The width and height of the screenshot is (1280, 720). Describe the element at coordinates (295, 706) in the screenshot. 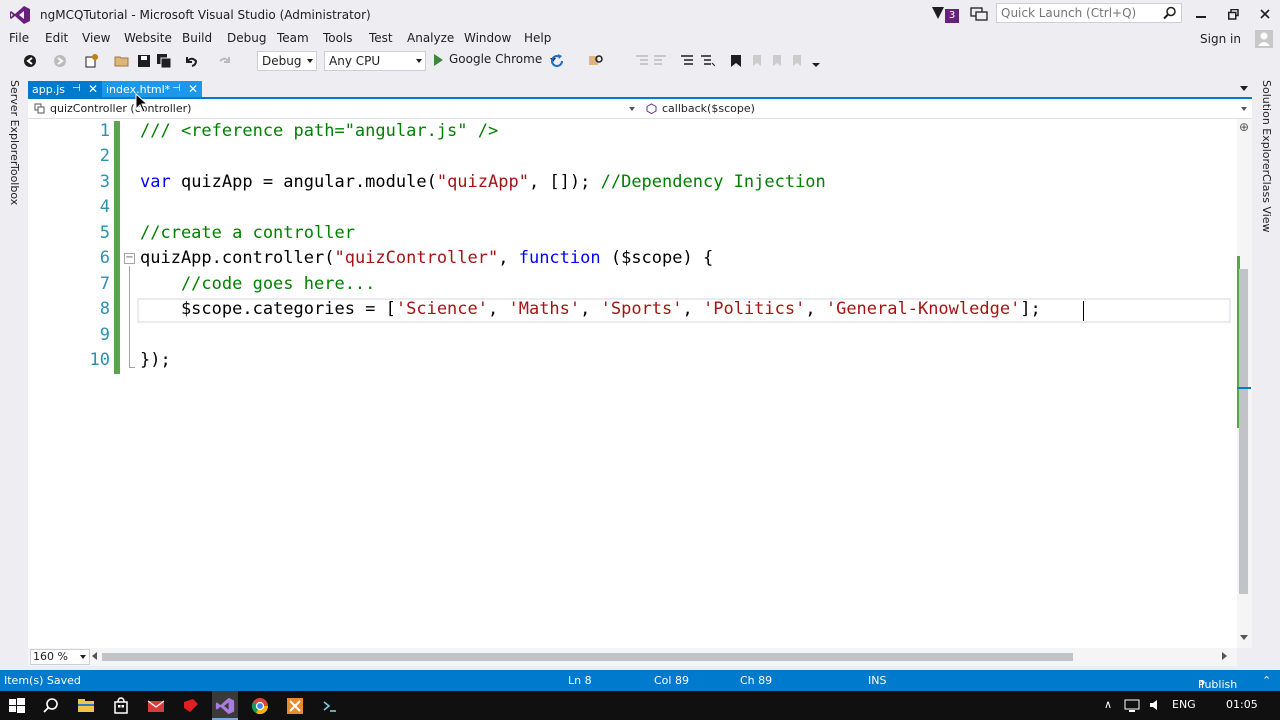

I see `app-orange-icon` at that location.